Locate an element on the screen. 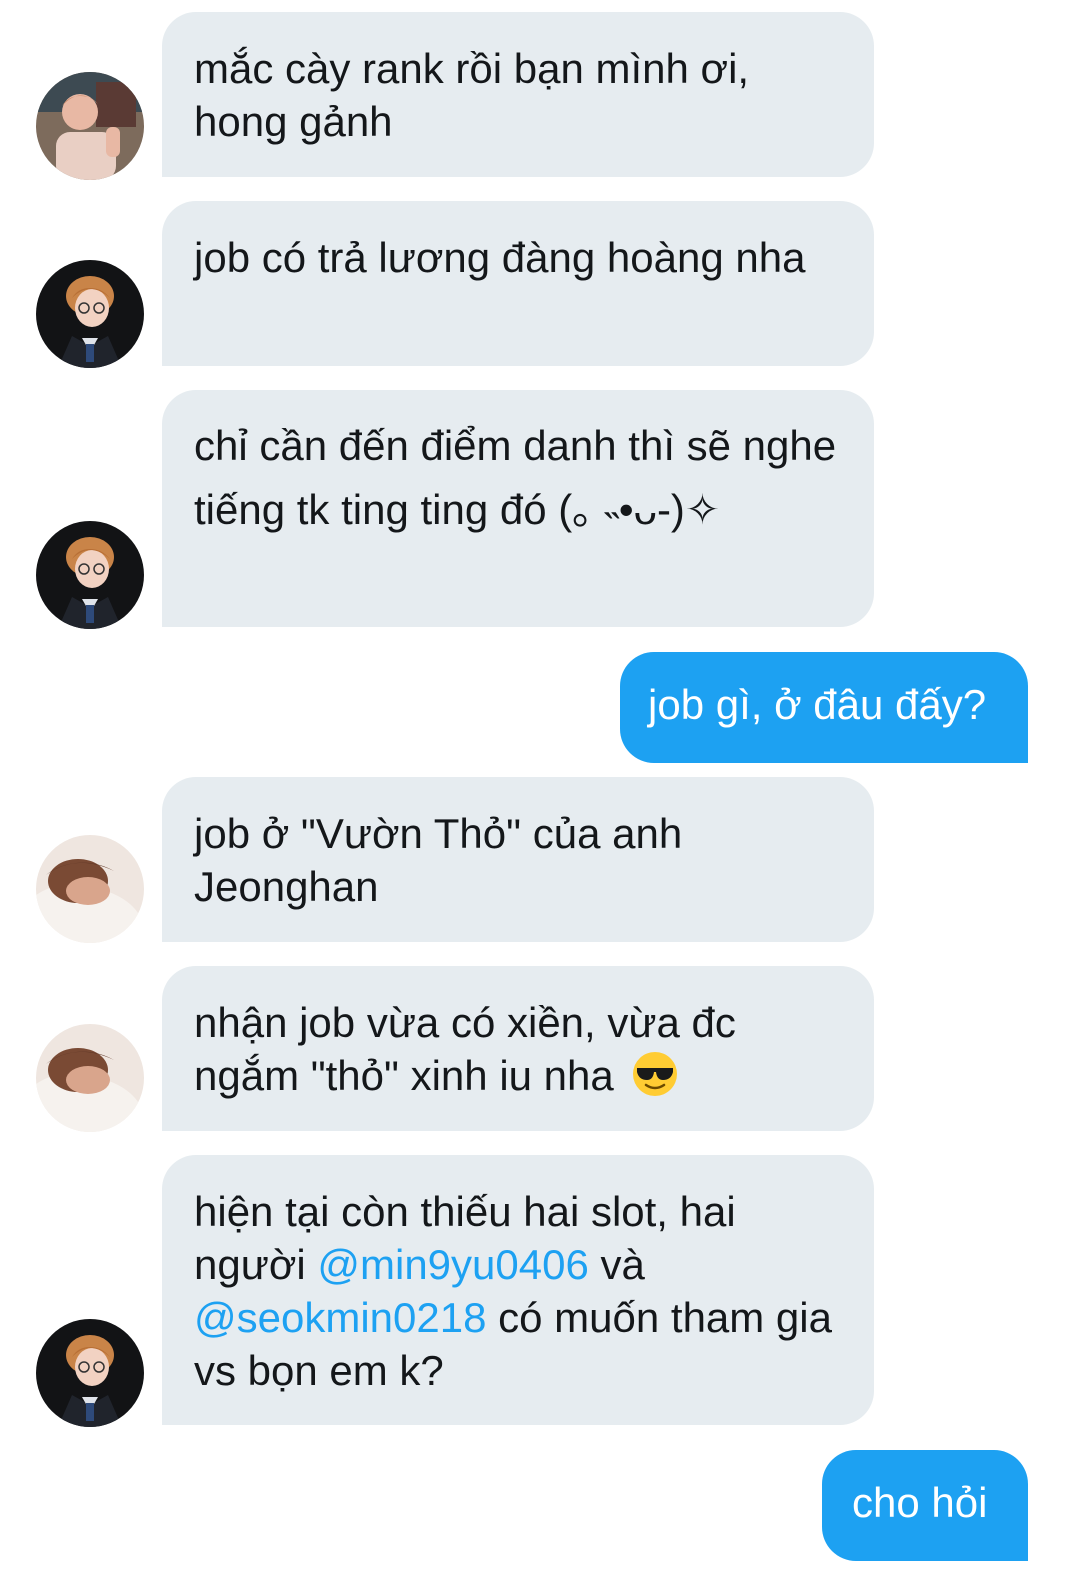  message-bubble-incoming: job ở "Vườn Thỏ" của anh Jeonghan is located at coordinates (518, 859).